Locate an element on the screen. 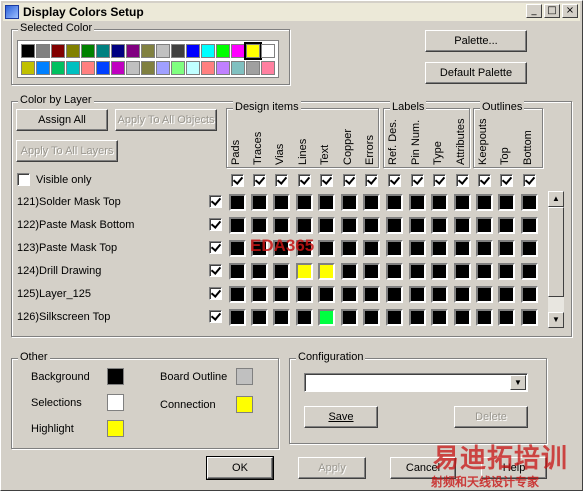  scroll-down-icon: ▼ is located at coordinates (556, 320).